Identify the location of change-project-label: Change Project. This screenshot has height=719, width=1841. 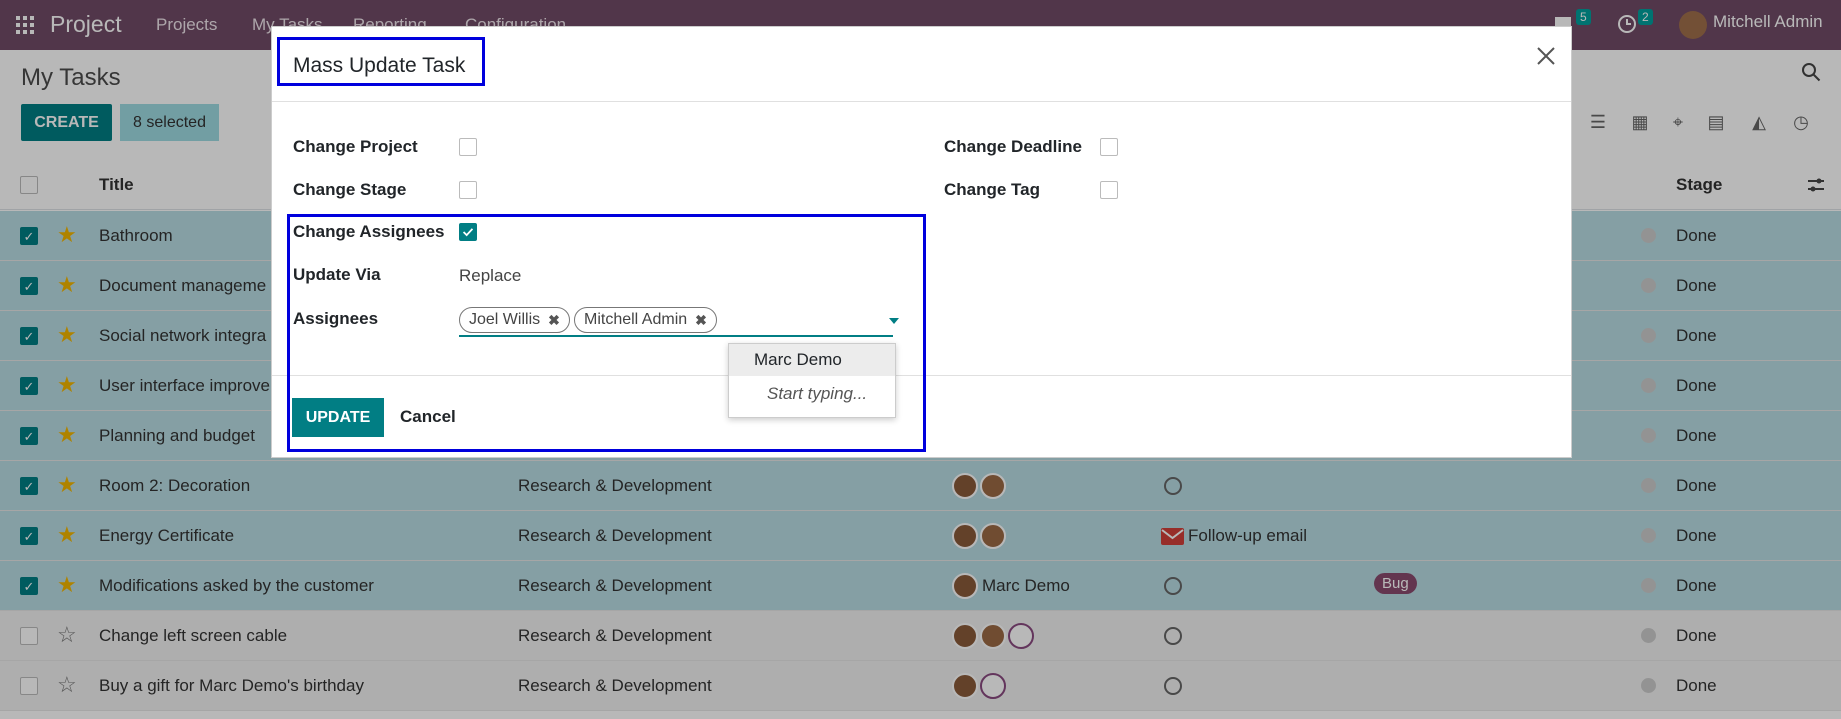
(355, 146).